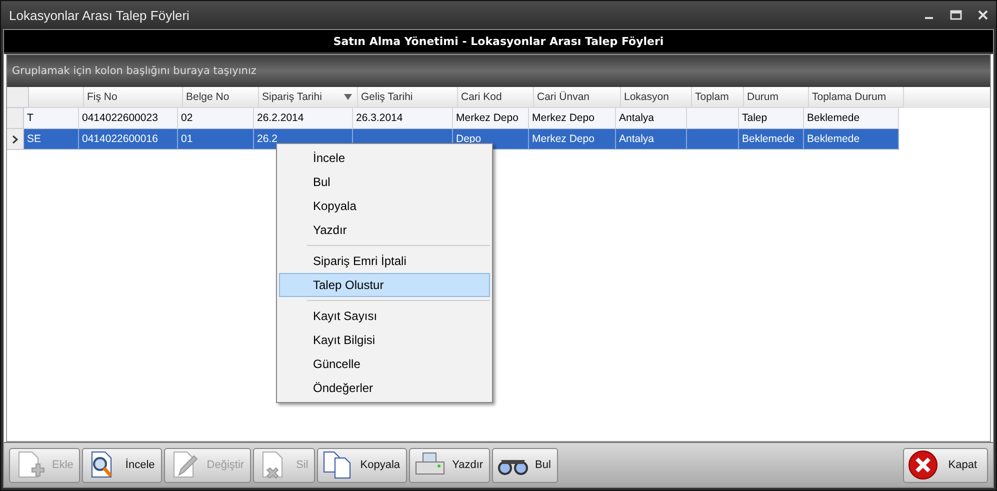 The image size is (997, 491). What do you see at coordinates (384, 340) in the screenshot?
I see `menu-item: Kayıt Bilgisi` at bounding box center [384, 340].